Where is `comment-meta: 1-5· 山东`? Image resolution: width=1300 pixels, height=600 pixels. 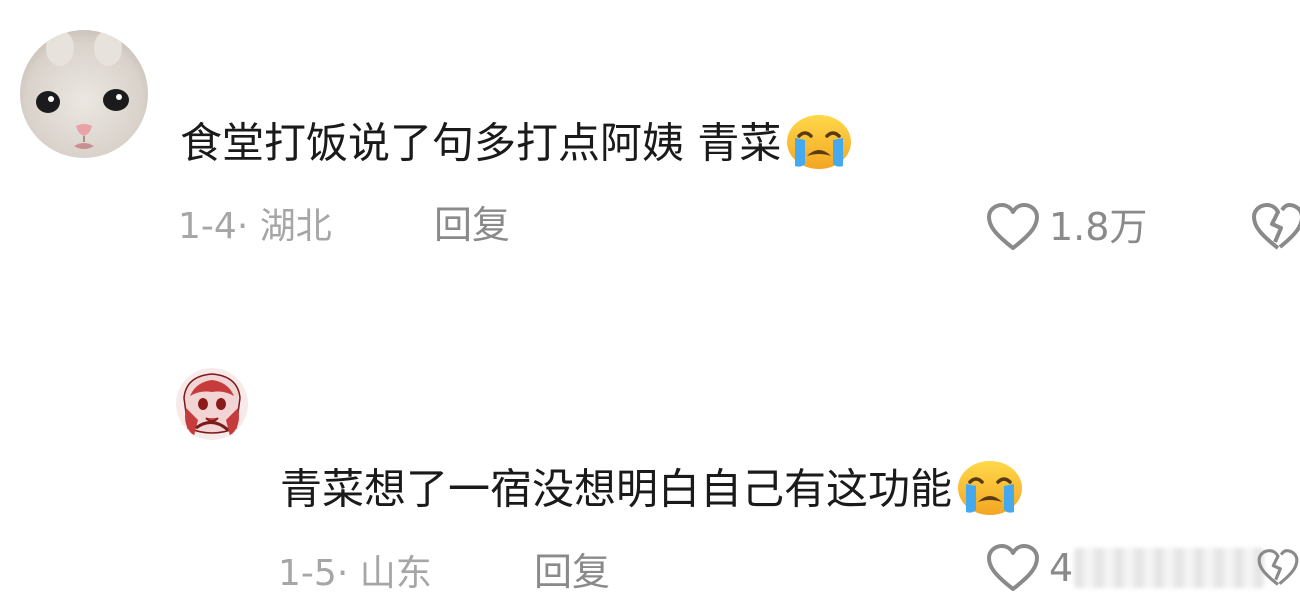
comment-meta: 1-5· 山东 is located at coordinates (355, 574).